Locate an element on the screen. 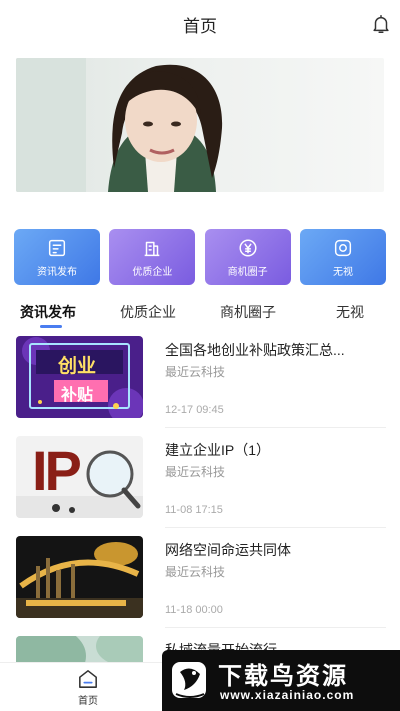  yen-circle-icon is located at coordinates (248, 247).